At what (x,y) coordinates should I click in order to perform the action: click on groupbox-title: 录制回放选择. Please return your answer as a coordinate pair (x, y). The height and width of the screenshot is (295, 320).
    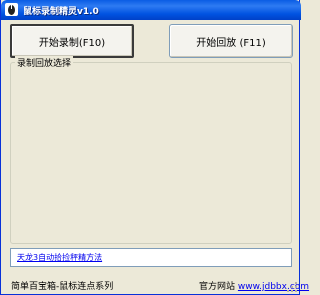
    Looking at the image, I should click on (44, 62).